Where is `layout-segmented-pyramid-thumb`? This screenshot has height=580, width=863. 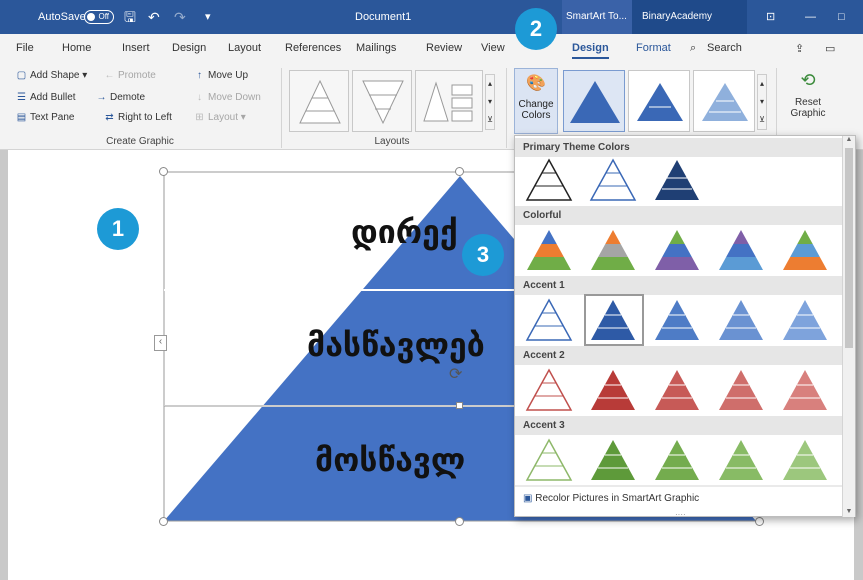 layout-segmented-pyramid-thumb is located at coordinates (449, 101).